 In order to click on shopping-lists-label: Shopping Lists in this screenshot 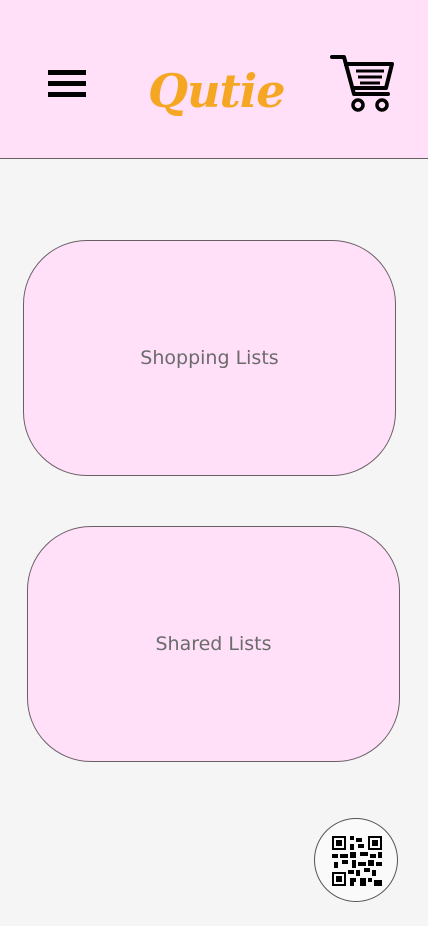, I will do `click(209, 358)`.